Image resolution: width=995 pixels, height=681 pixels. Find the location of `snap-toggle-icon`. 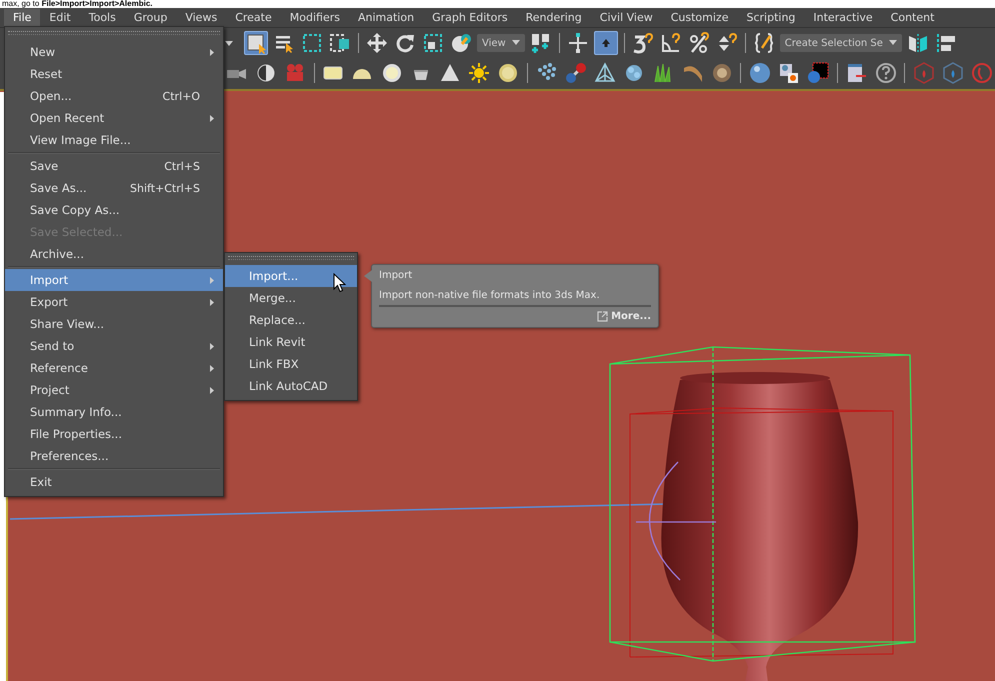

snap-toggle-icon is located at coordinates (541, 43).